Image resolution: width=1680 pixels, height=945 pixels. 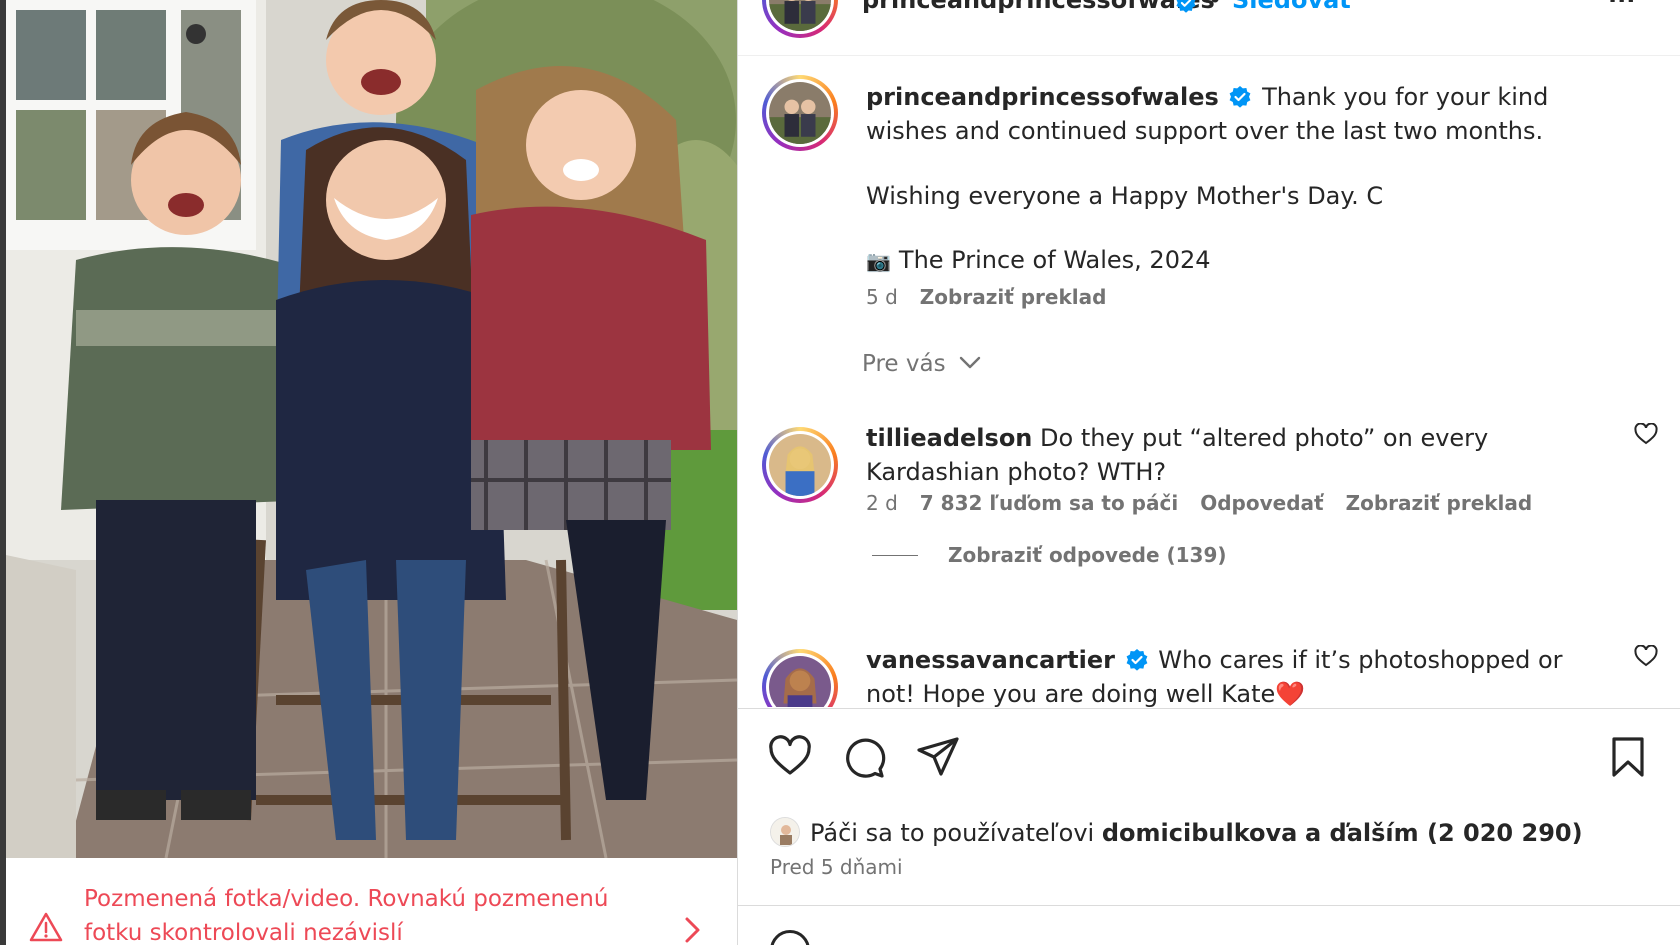 I want to click on share-icon, so click(x=938, y=757).